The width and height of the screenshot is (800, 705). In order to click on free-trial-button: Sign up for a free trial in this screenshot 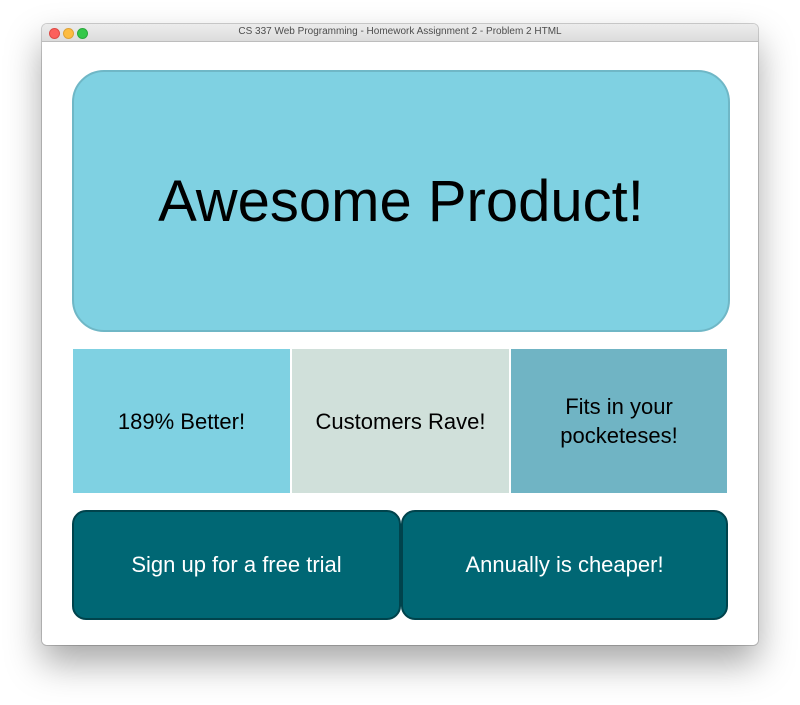, I will do `click(236, 565)`.